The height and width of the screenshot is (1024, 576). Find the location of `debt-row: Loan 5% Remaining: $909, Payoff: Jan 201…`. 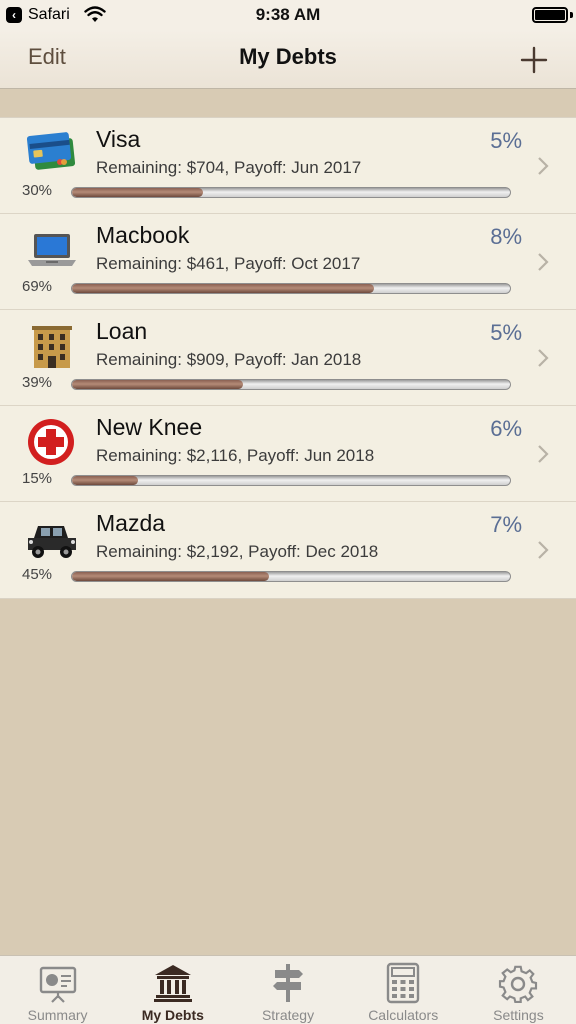

debt-row: Loan 5% Remaining: $909, Payoff: Jan 201… is located at coordinates (288, 358).